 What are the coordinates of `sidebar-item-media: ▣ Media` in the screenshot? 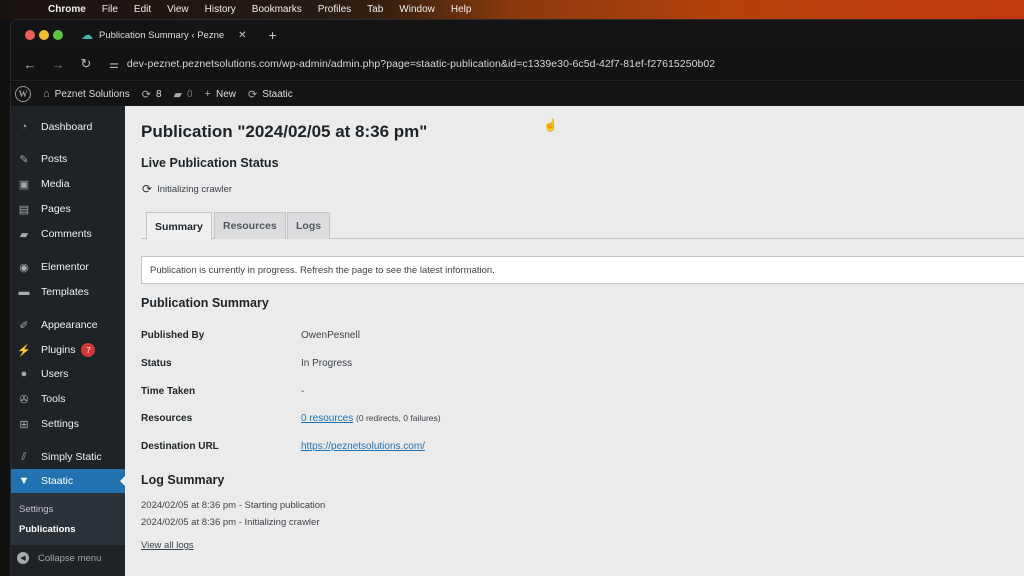 It's located at (68, 184).